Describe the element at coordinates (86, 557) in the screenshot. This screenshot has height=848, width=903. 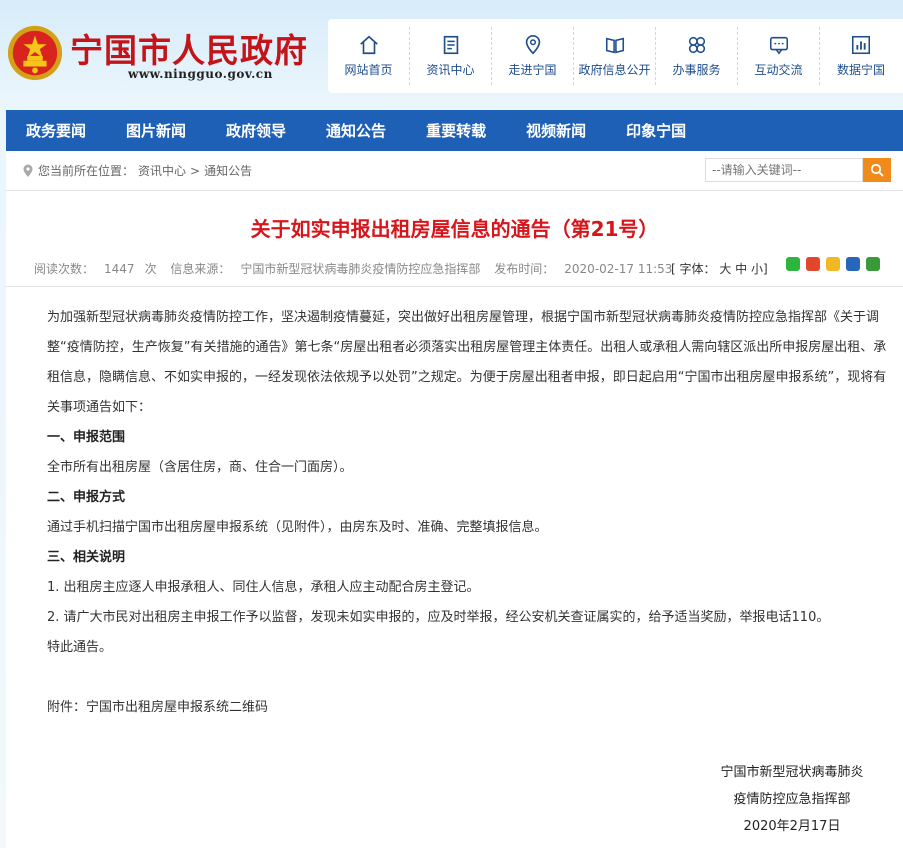
I see `section-3-heading: 三、相关说明` at that location.